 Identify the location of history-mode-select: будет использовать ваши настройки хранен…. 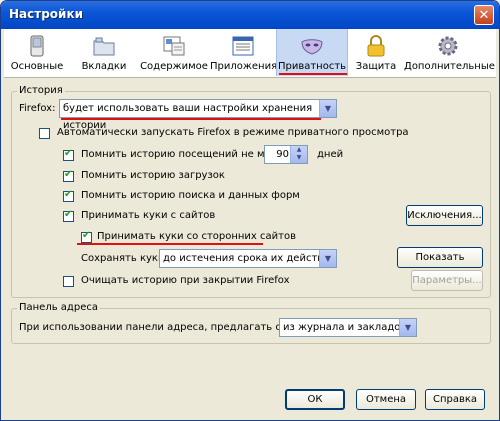
(198, 115).